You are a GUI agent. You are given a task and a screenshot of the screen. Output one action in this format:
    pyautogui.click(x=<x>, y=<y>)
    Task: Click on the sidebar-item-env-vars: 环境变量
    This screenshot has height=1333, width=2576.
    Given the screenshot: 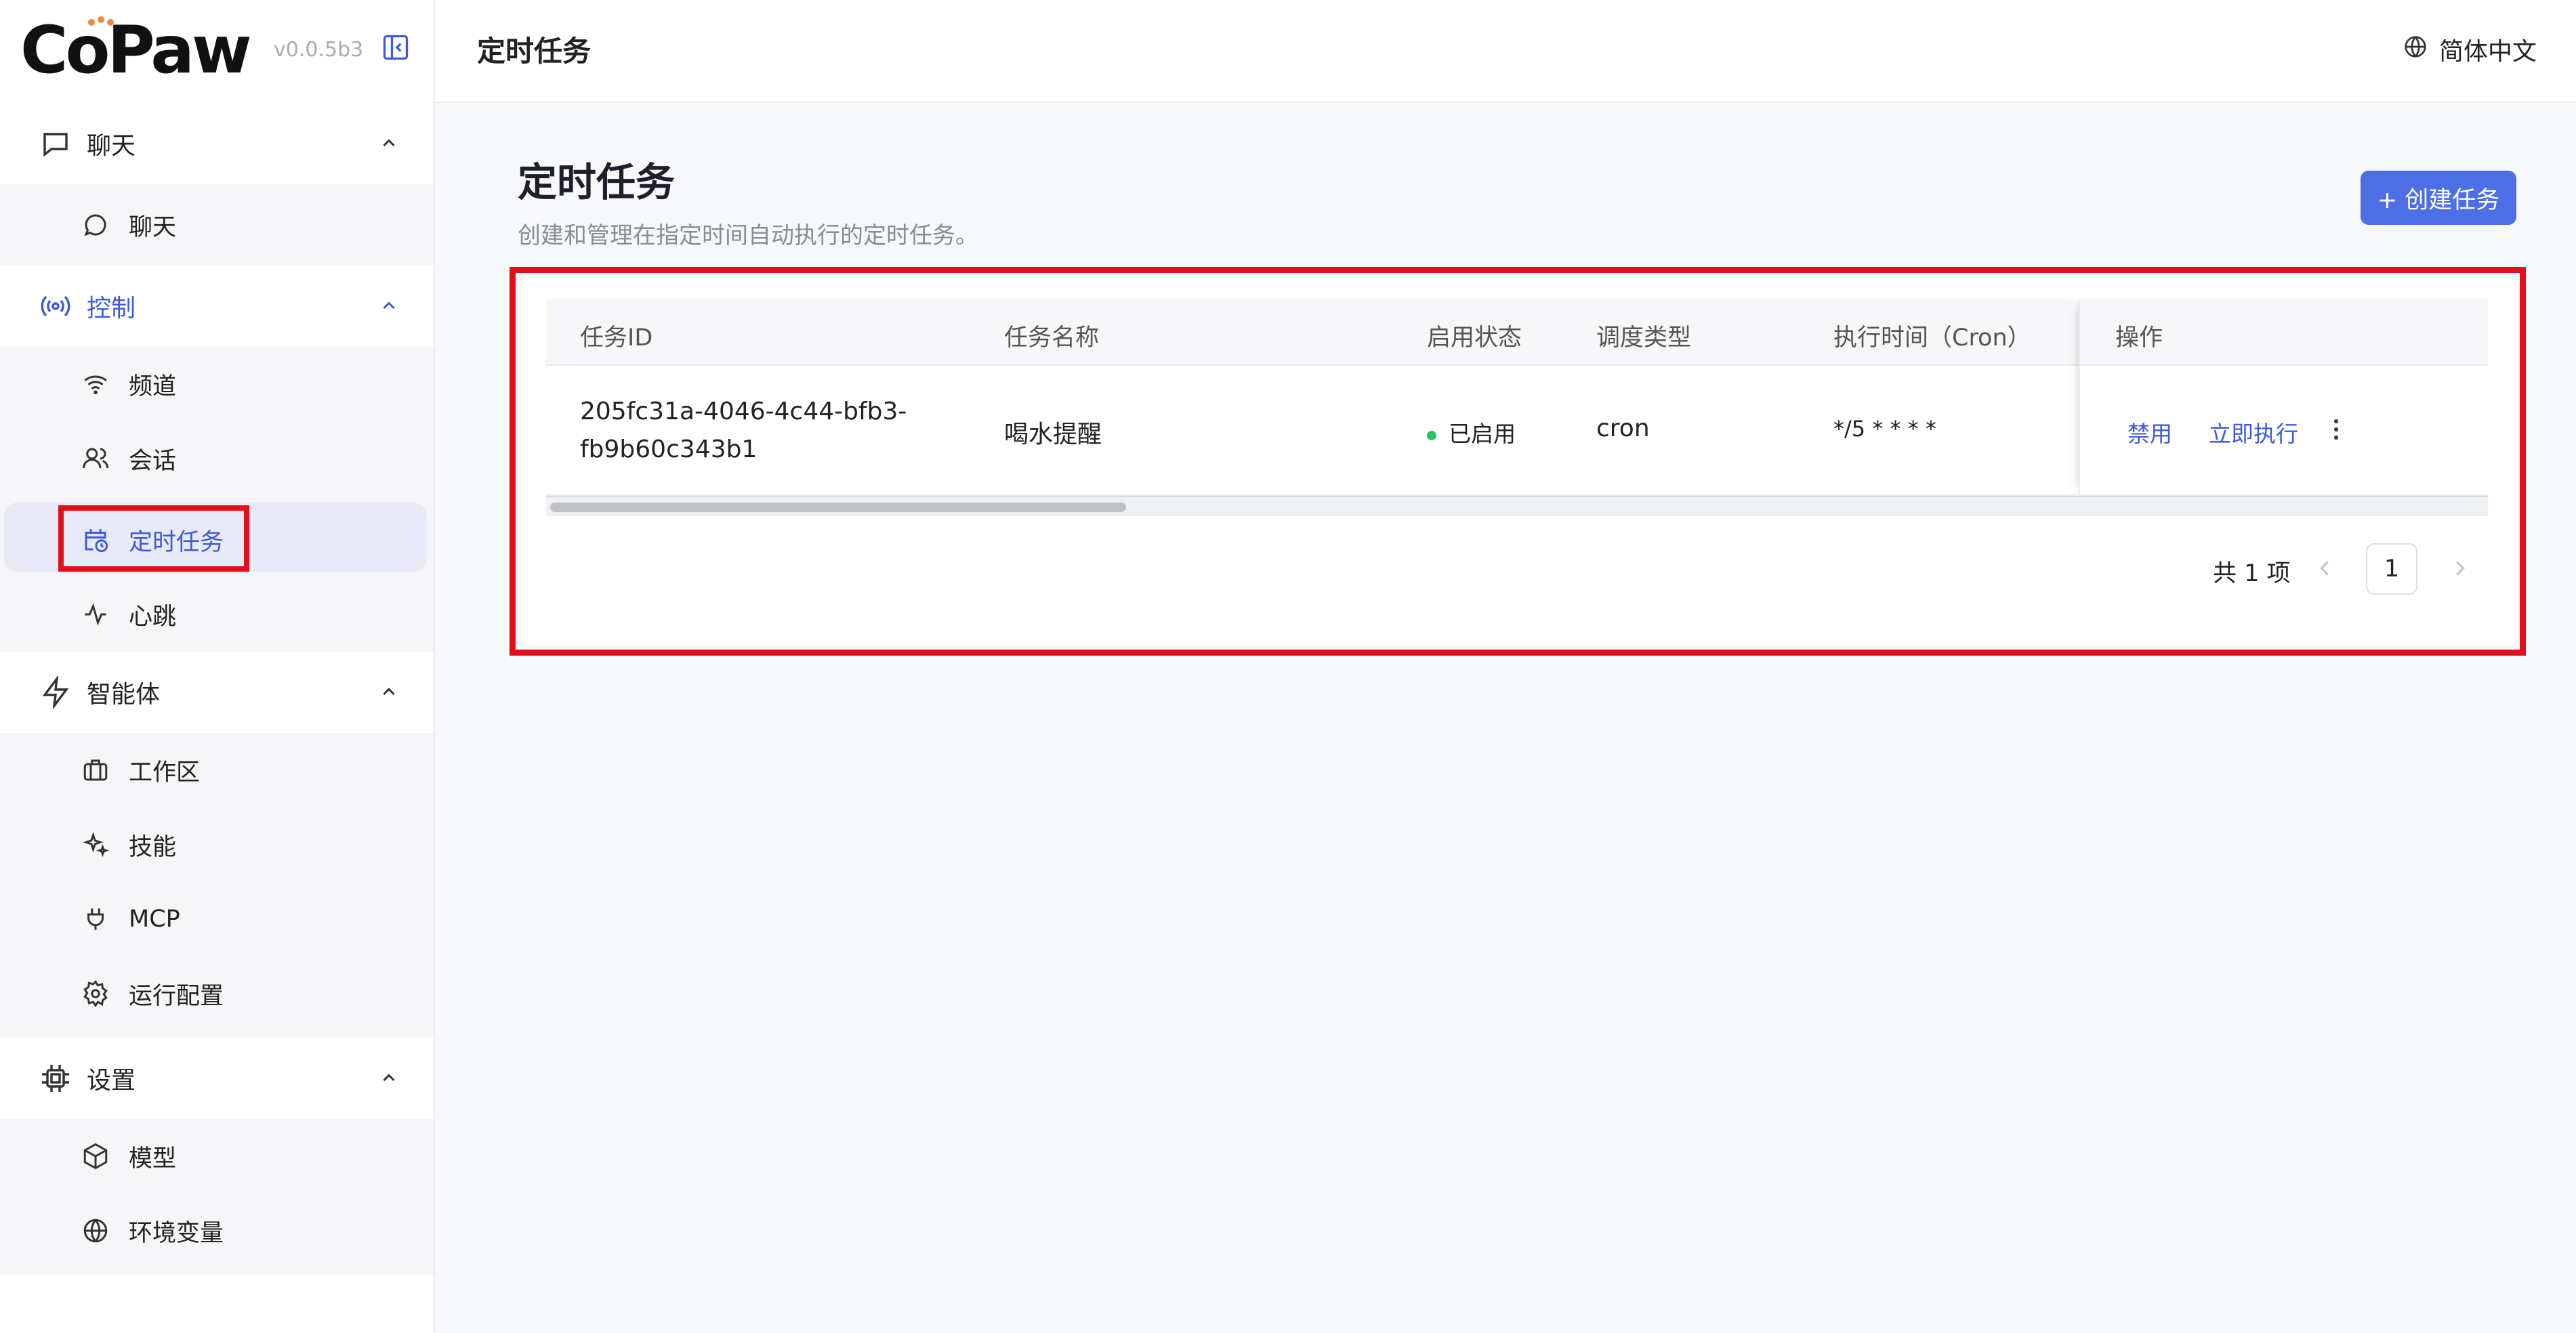 What is the action you would take?
    pyautogui.click(x=217, y=1230)
    